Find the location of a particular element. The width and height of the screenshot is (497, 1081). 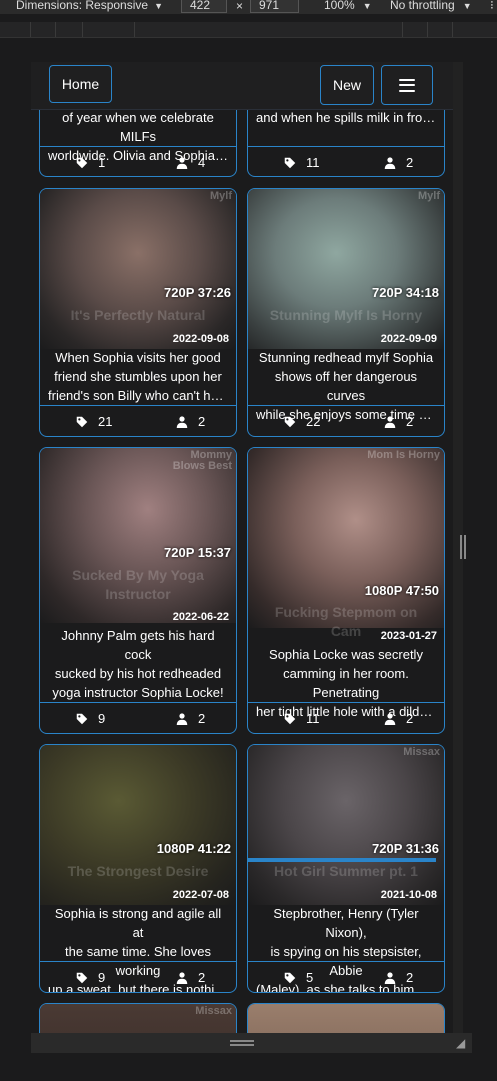

height-input: 971 is located at coordinates (274, 6).